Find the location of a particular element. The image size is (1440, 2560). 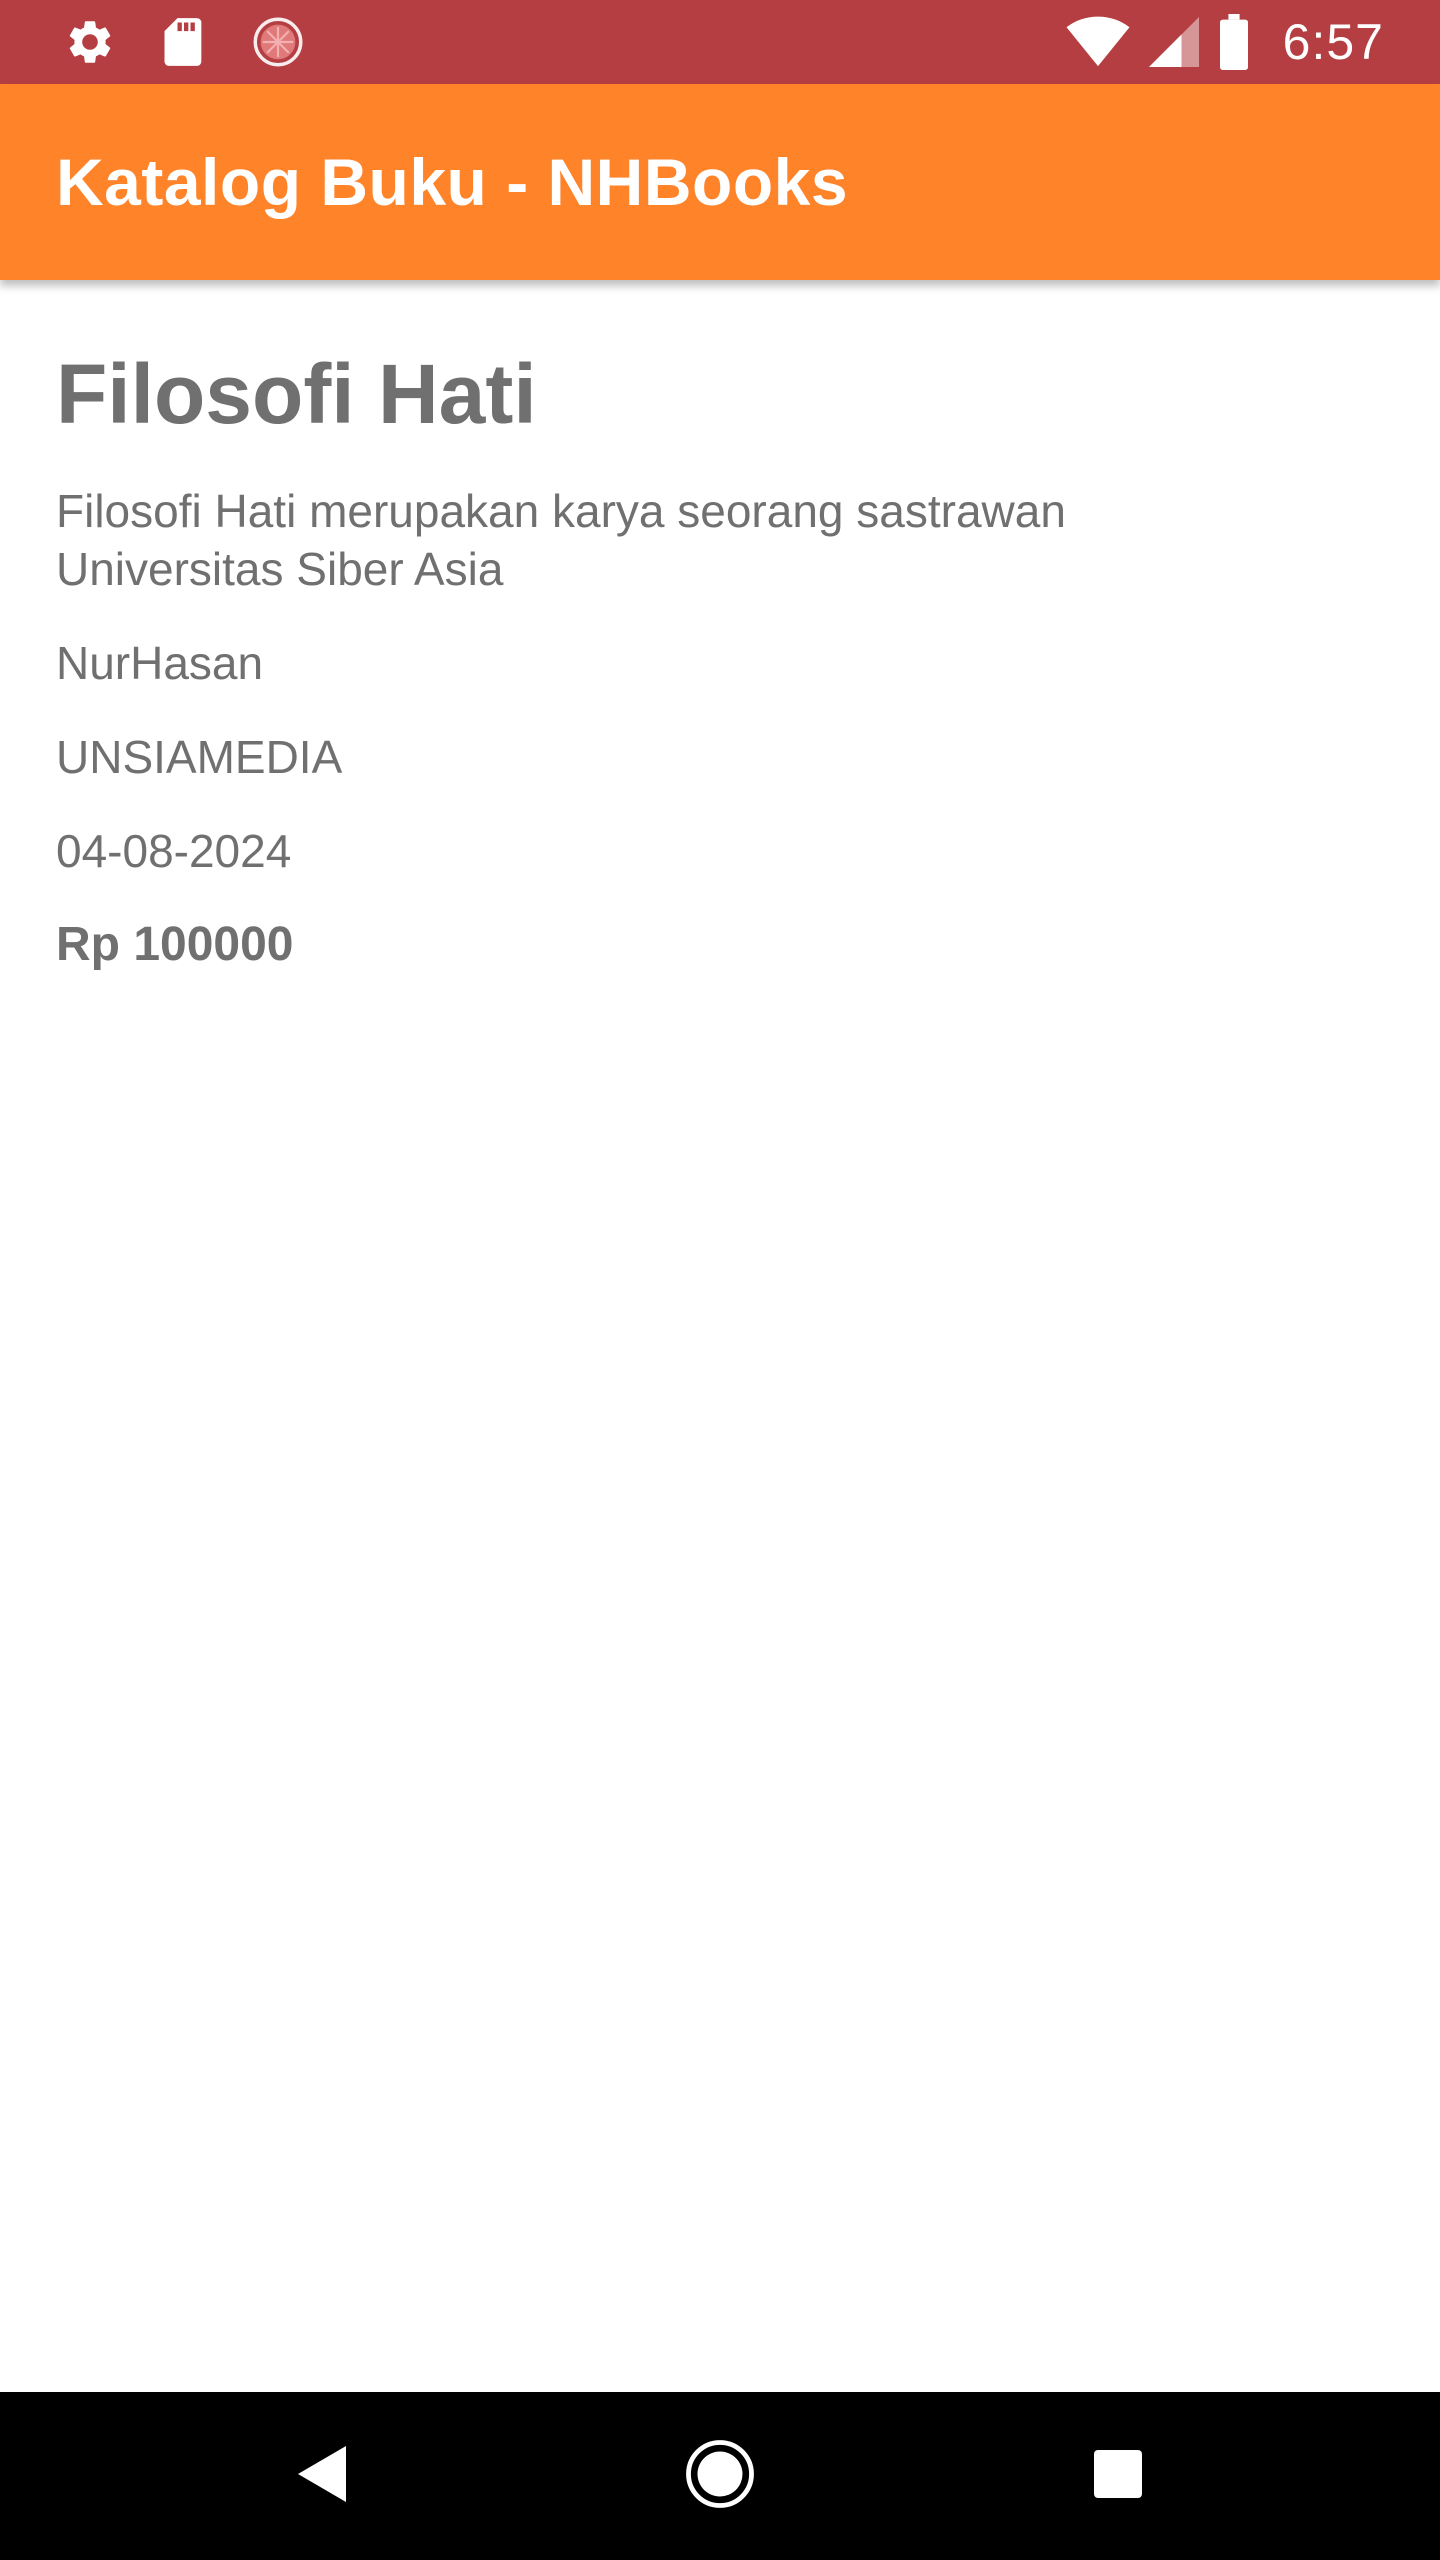

status-clock: 6:57 is located at coordinates (1333, 42).